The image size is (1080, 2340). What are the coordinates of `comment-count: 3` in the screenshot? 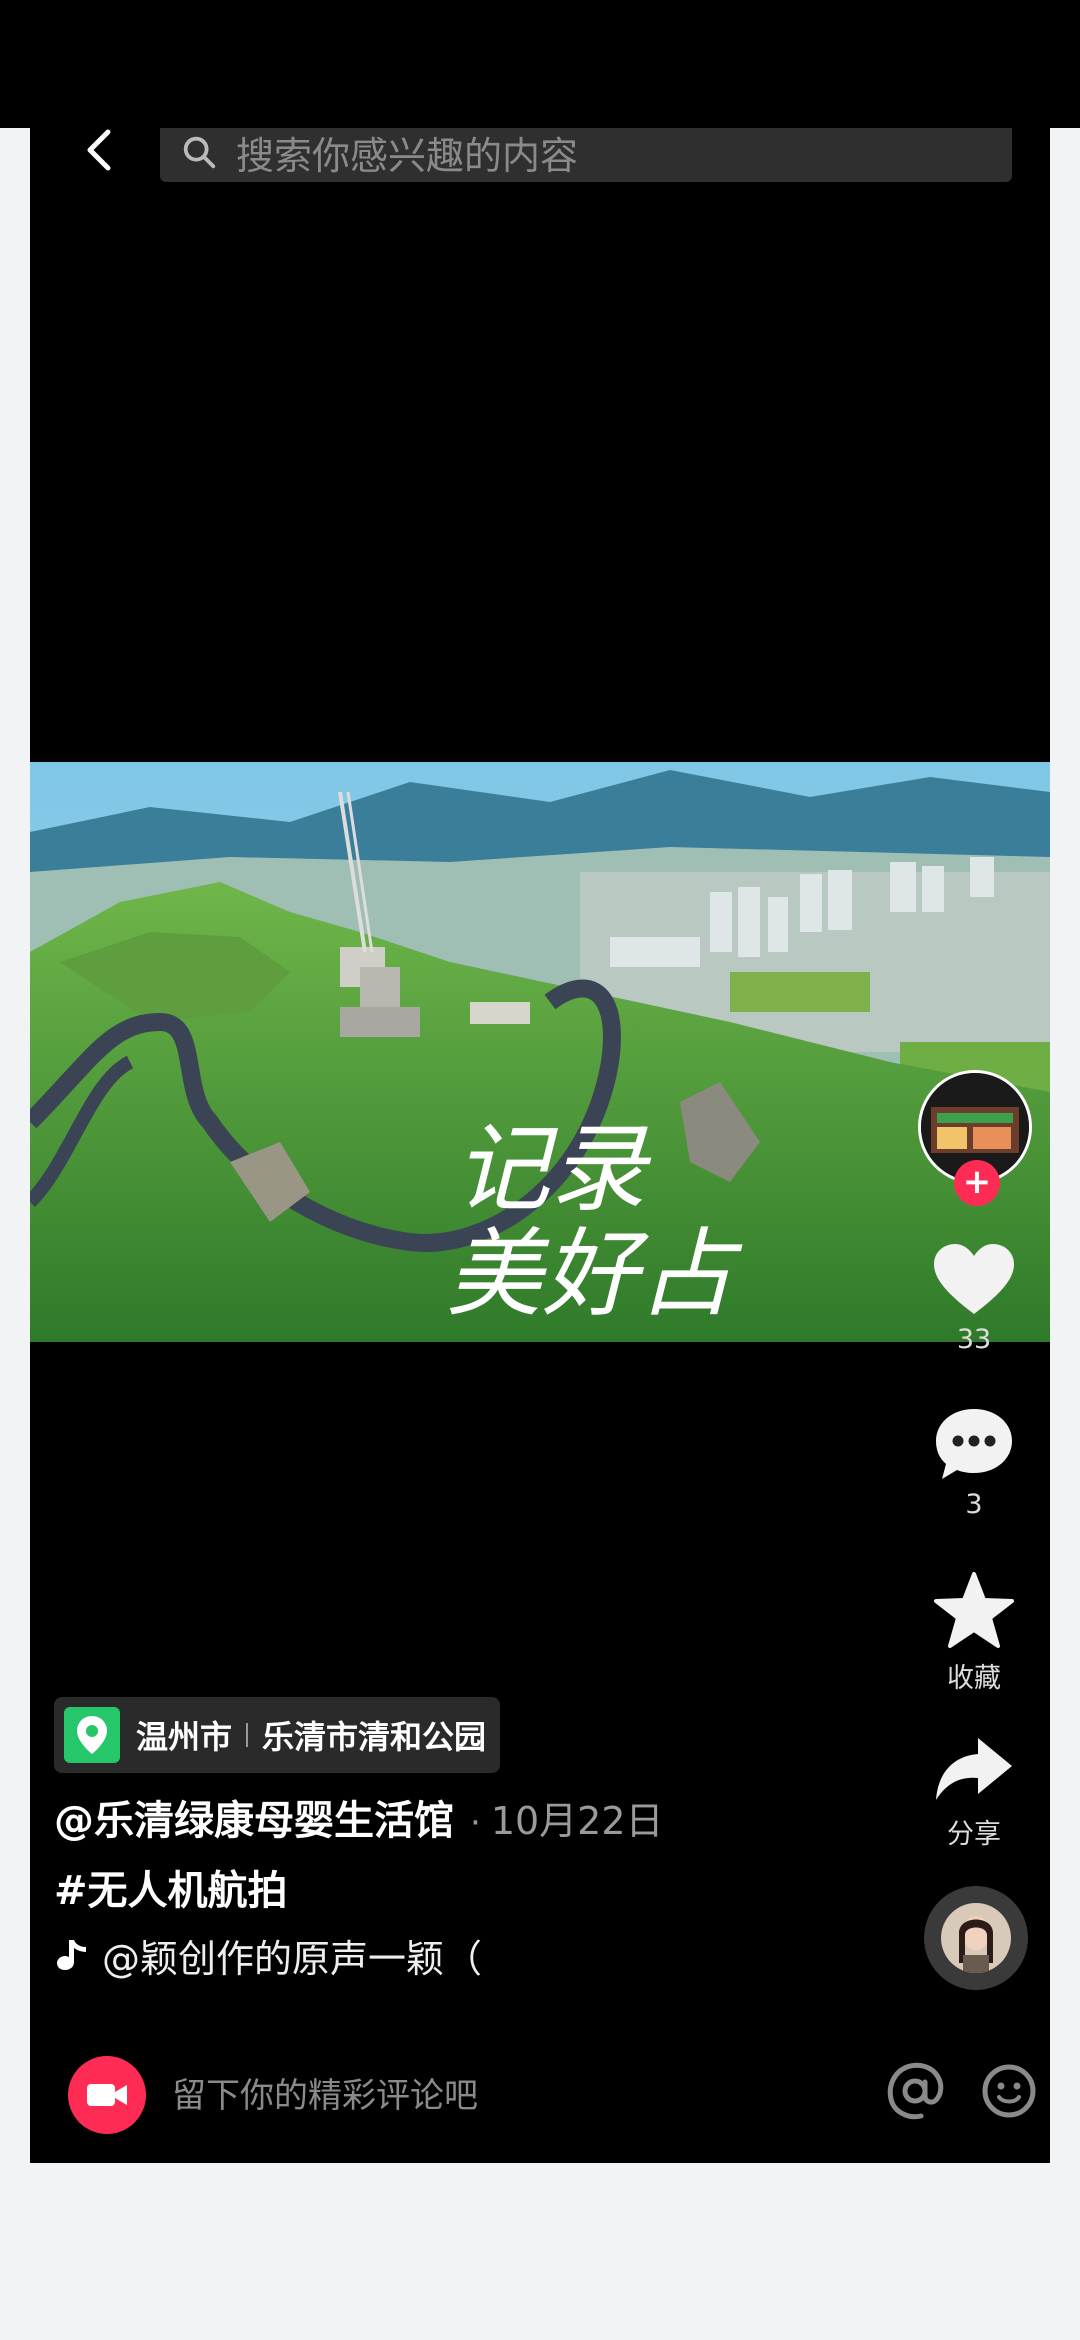 It's located at (974, 1504).